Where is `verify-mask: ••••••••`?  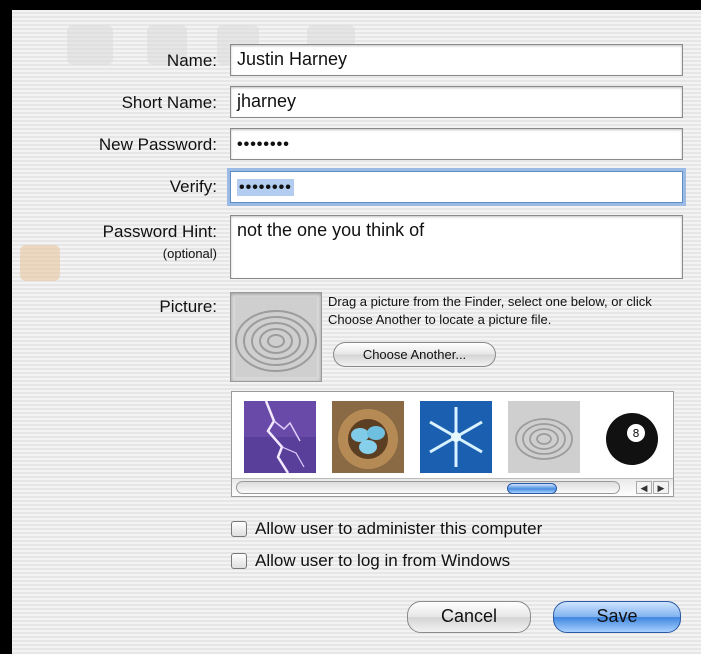 verify-mask: •••••••• is located at coordinates (265, 187).